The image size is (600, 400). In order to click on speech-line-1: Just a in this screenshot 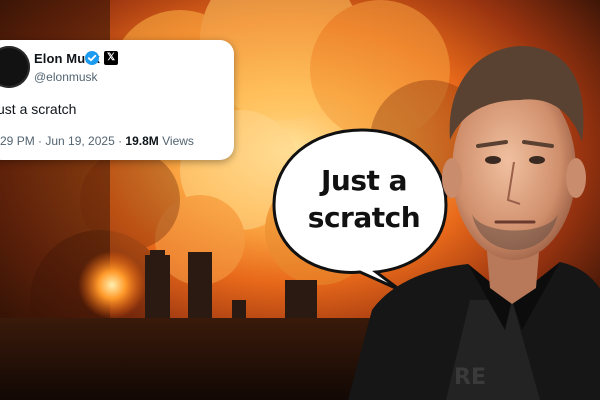, I will do `click(364, 180)`.